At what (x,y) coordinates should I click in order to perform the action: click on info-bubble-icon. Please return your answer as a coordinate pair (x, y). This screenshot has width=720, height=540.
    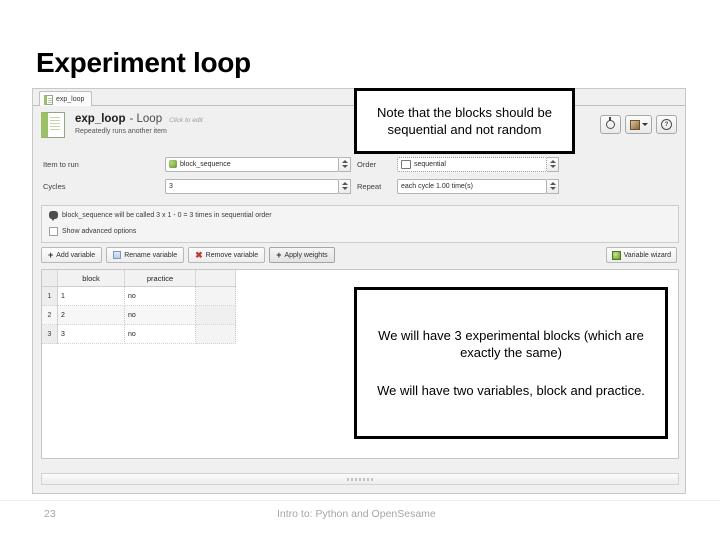
    Looking at the image, I should click on (53, 216).